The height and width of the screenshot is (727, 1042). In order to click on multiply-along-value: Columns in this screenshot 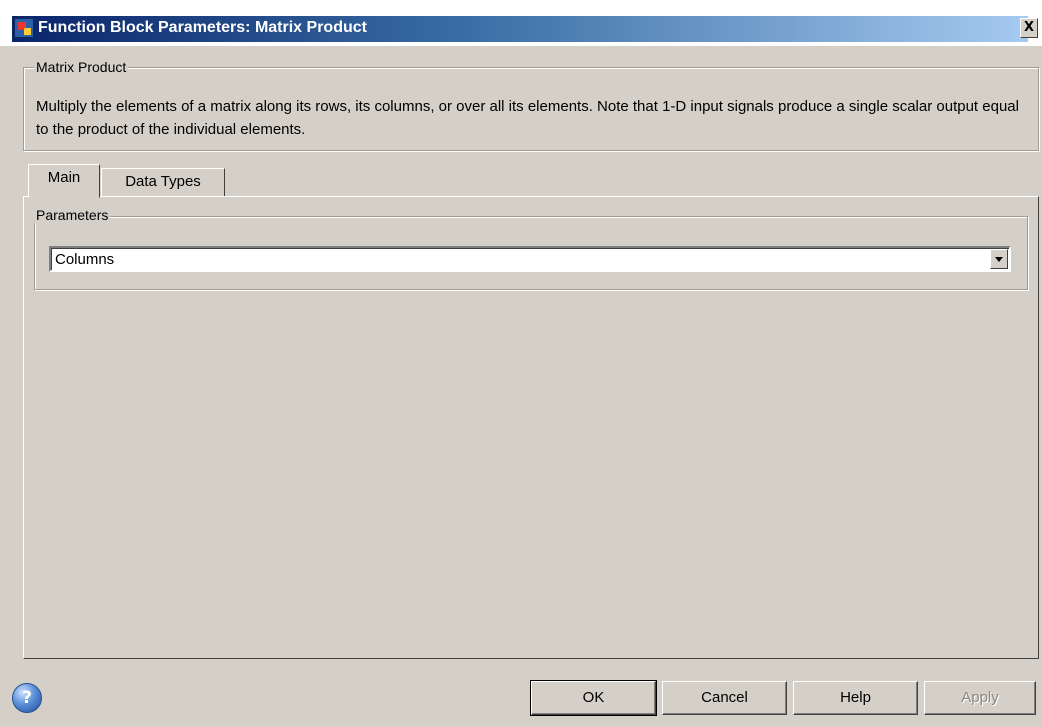, I will do `click(85, 259)`.